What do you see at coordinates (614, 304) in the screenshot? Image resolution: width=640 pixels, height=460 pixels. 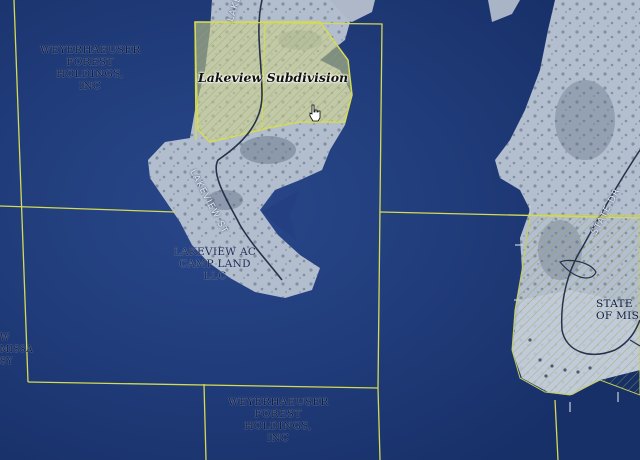 I see `owner-label-line: STATE` at bounding box center [614, 304].